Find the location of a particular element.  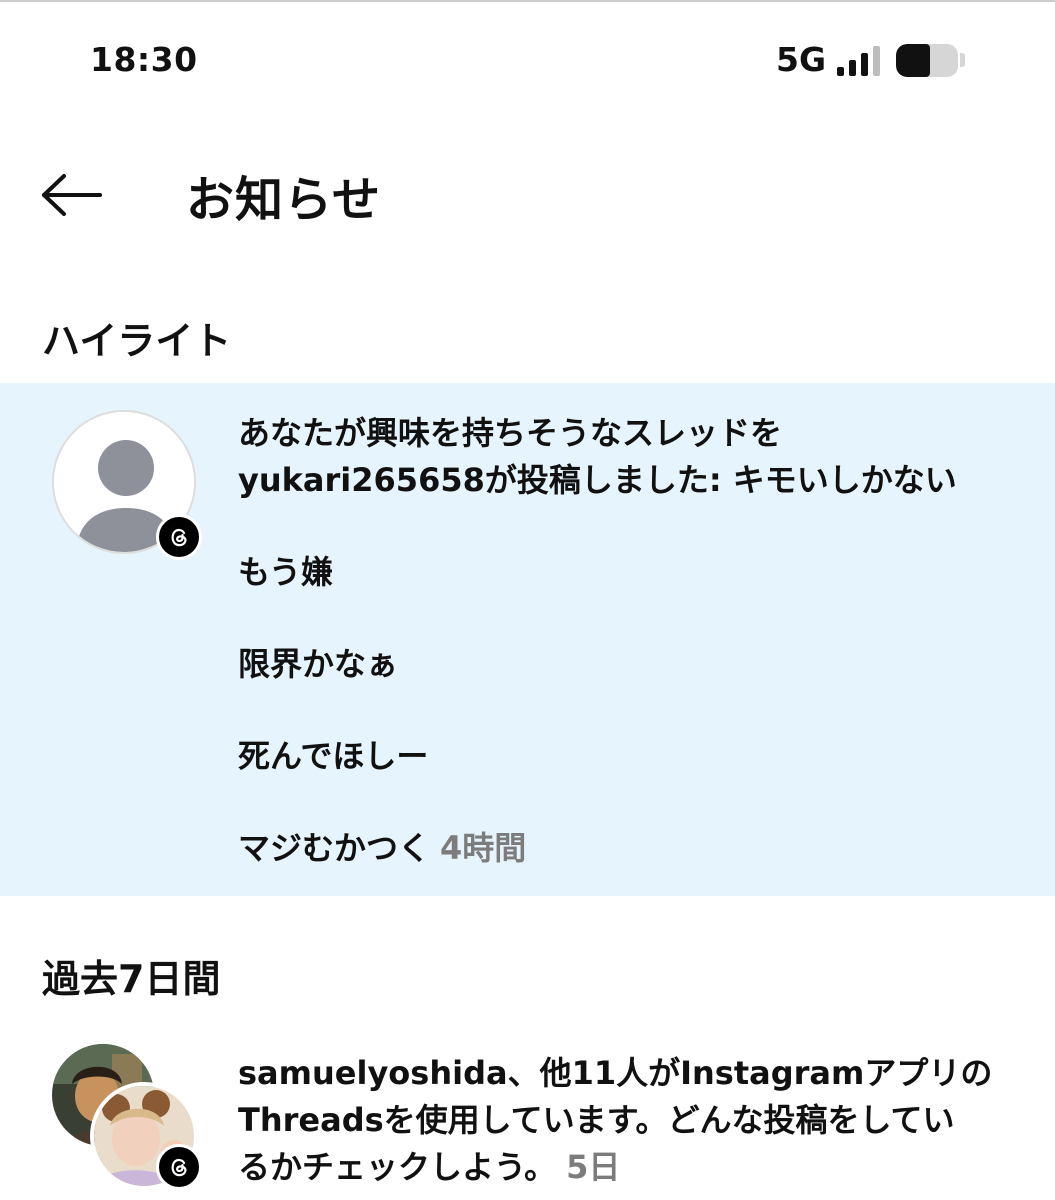

section-title-highlight: ハイライト is located at coordinates (137, 341).